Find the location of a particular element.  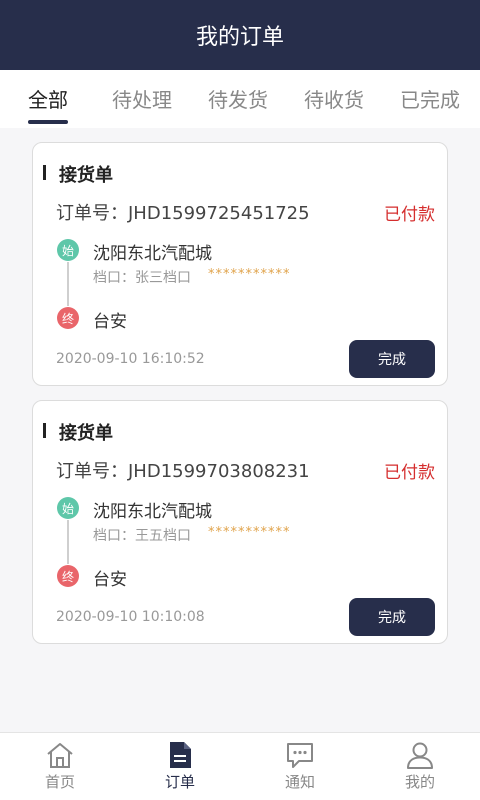

stall-name: 档口：王五档口 is located at coordinates (142, 536).